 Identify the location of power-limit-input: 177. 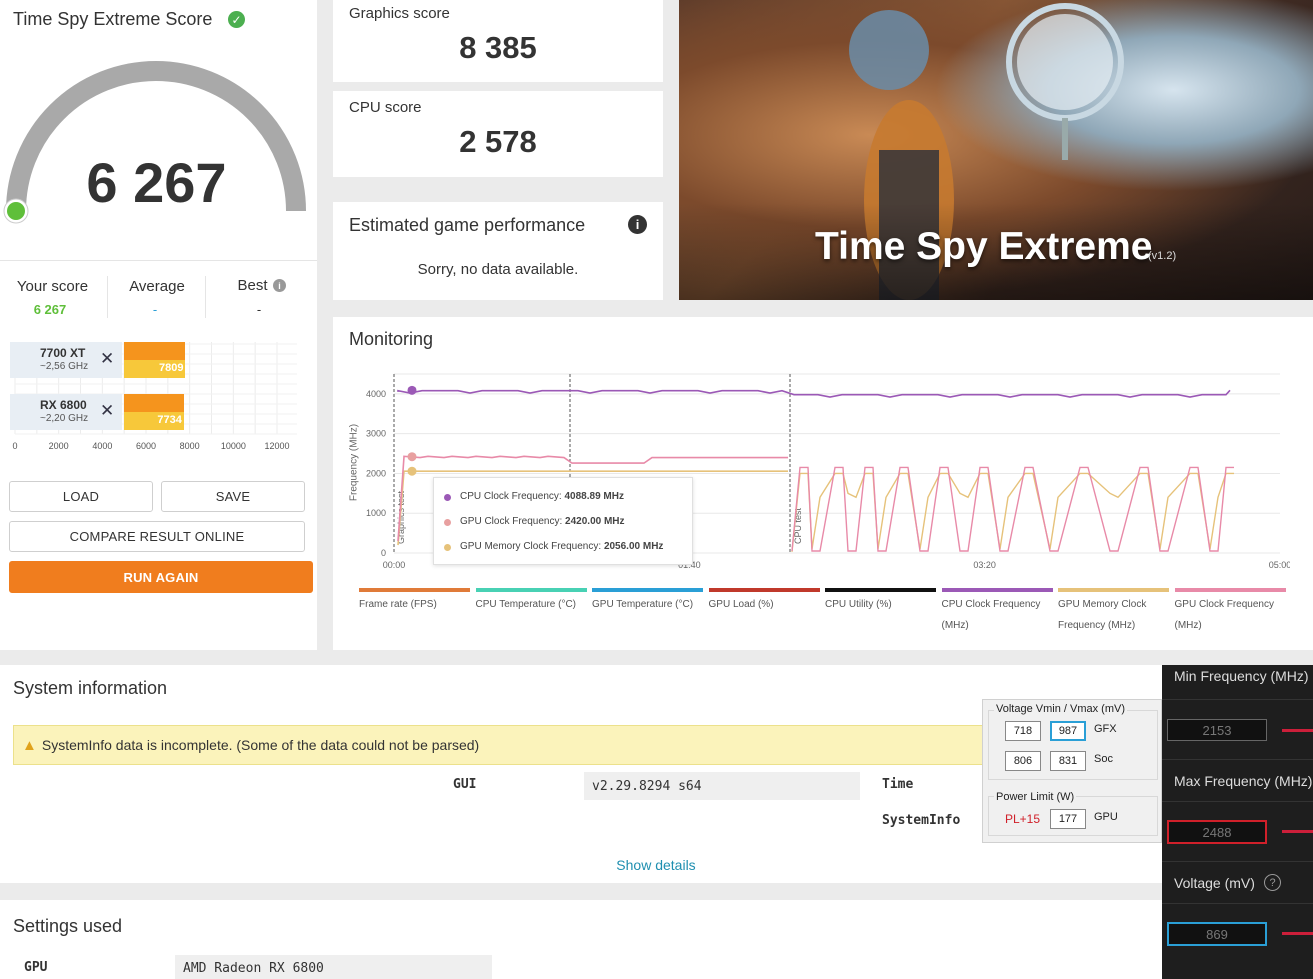
(1068, 819).